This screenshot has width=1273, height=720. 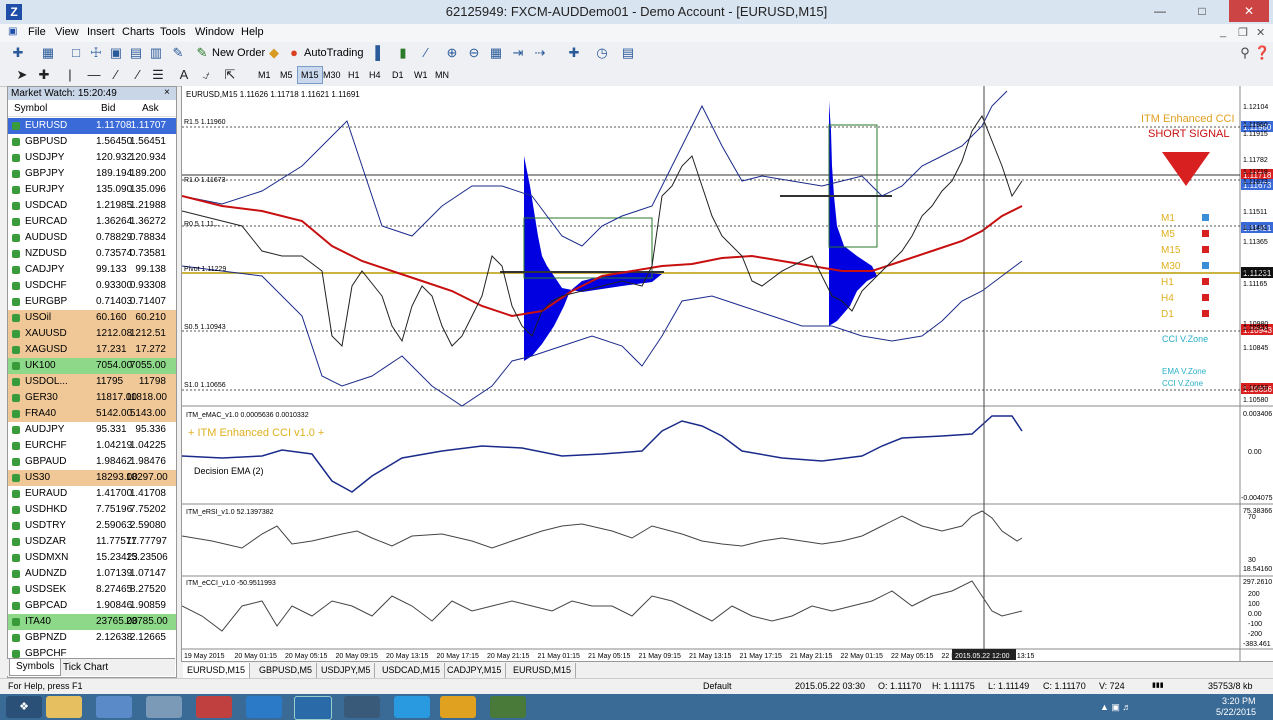 What do you see at coordinates (136, 53) in the screenshot?
I see `terminal-icon: ▤` at bounding box center [136, 53].